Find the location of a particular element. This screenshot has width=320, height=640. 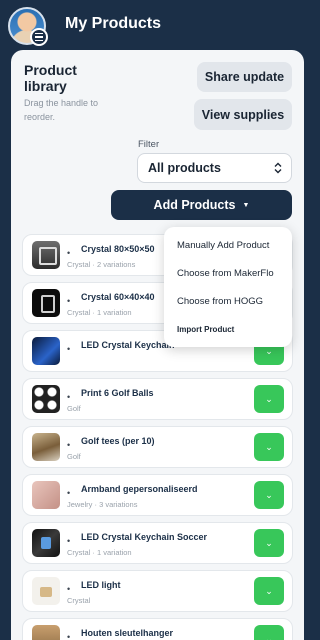

add-products-button: Add Products ▼ is located at coordinates (201, 205).